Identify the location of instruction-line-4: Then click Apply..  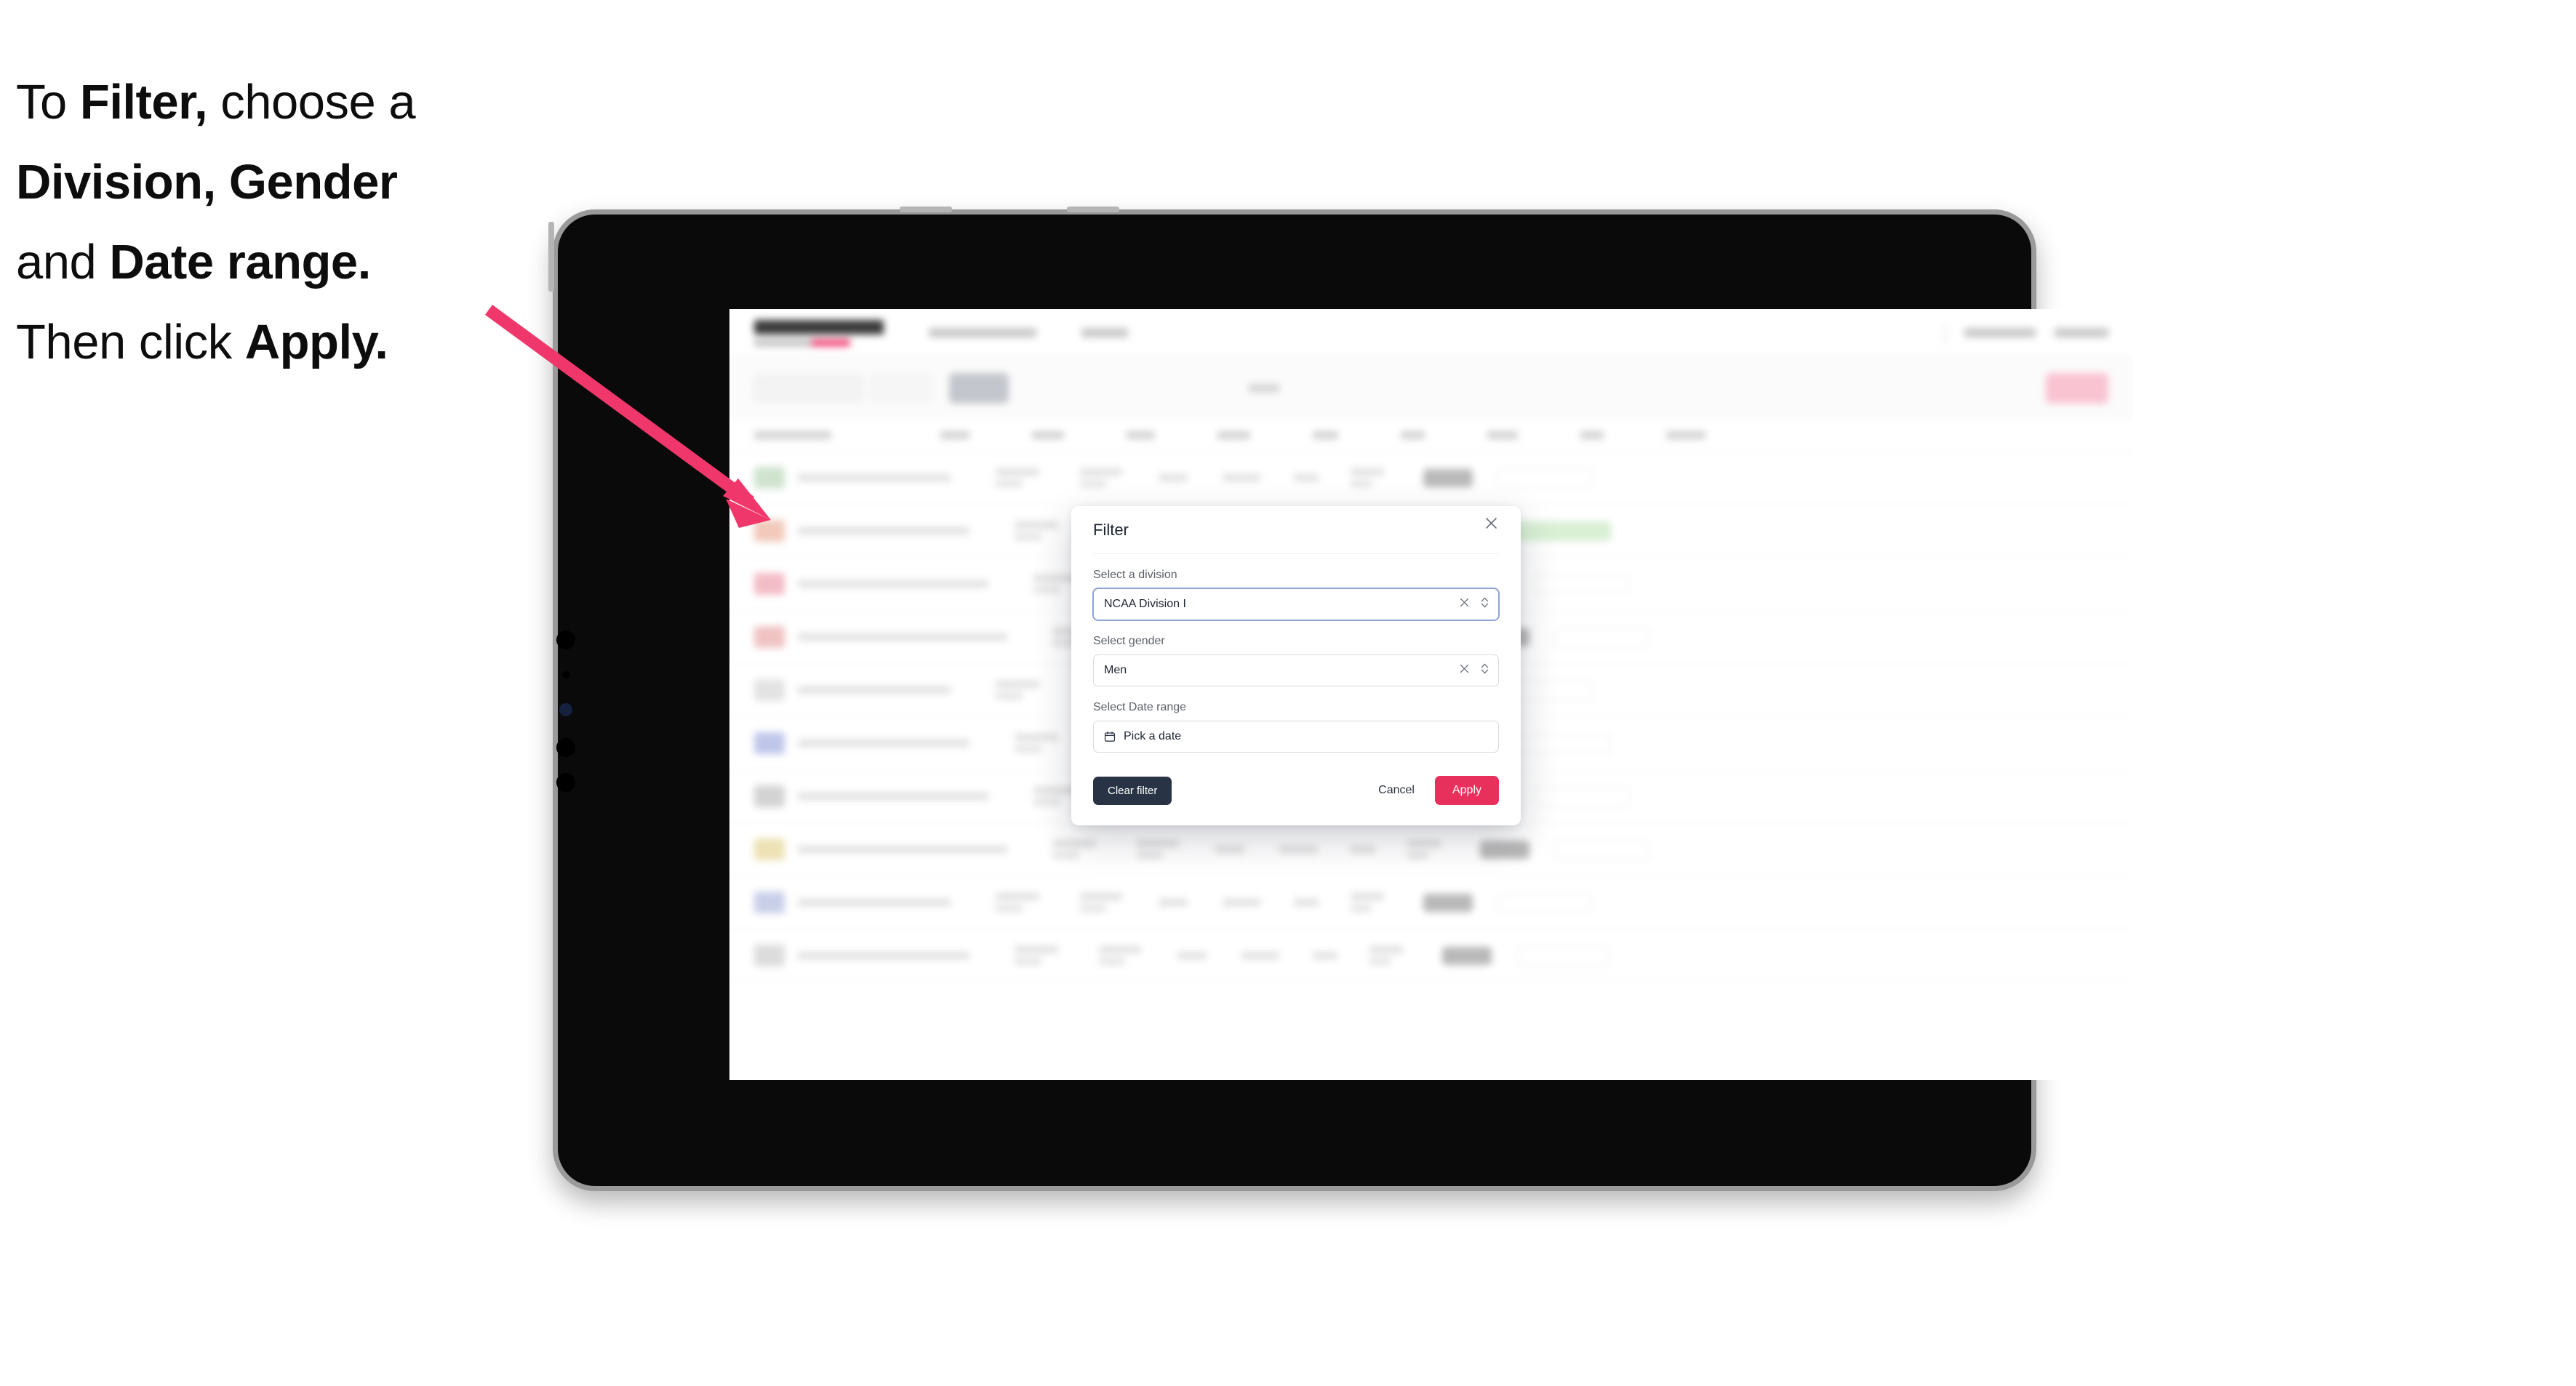
(292, 343).